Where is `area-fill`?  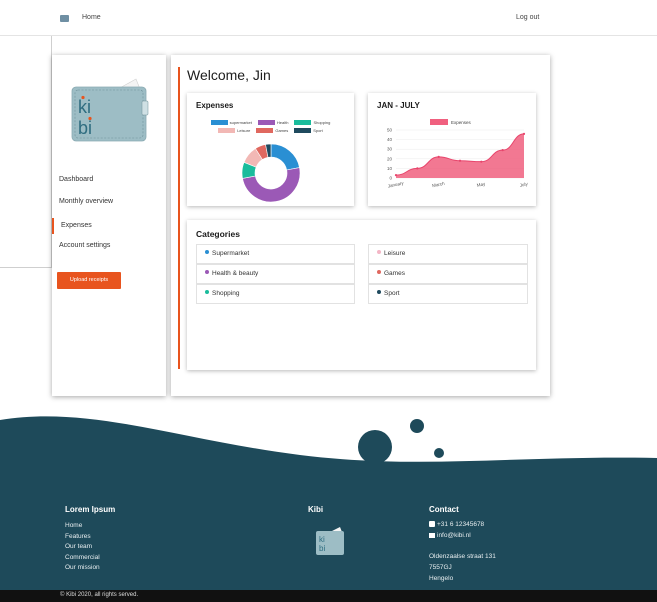 area-fill is located at coordinates (460, 155).